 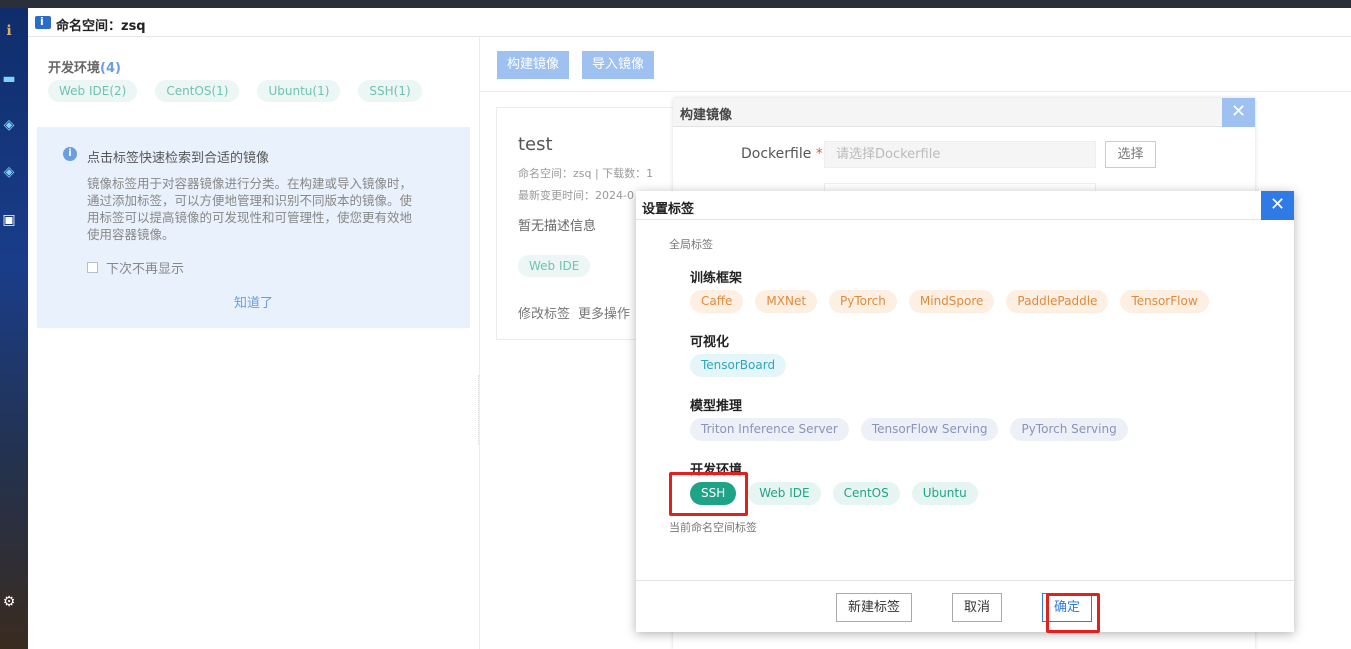 I want to click on filter-chip-webide: Web IDE(2), so click(x=93, y=91).